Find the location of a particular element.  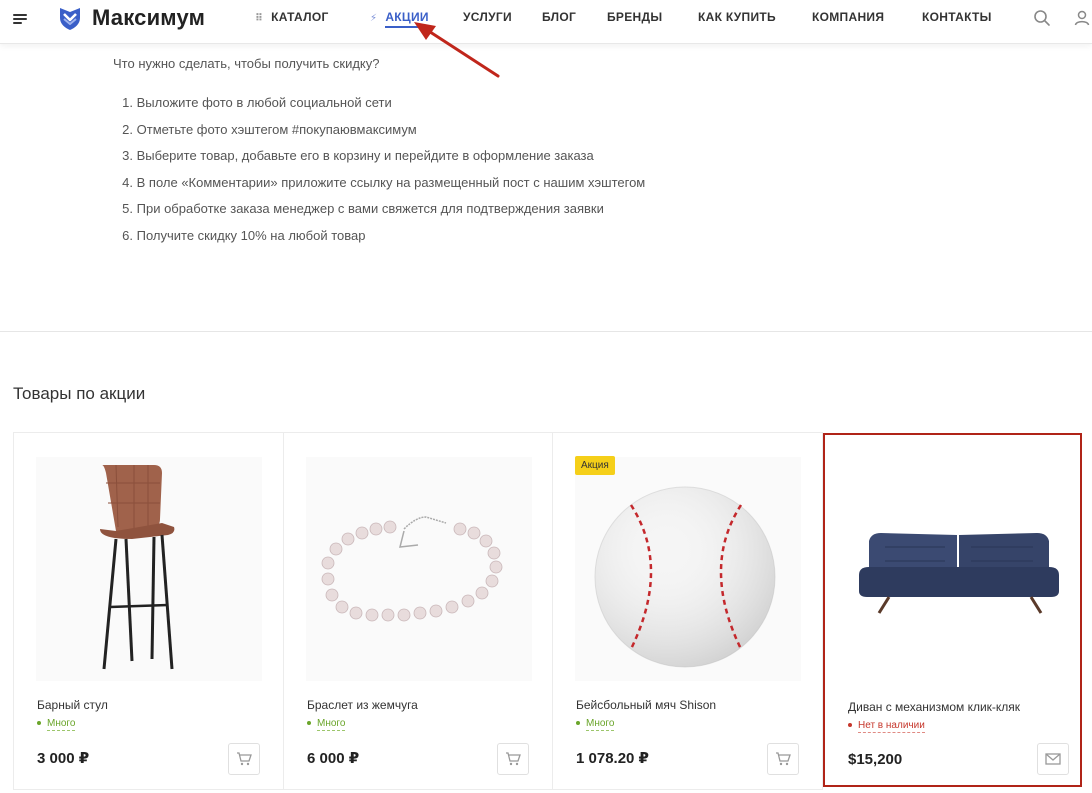

nav-item-promotions: ⚡ АКЦИИ is located at coordinates (399, 19).